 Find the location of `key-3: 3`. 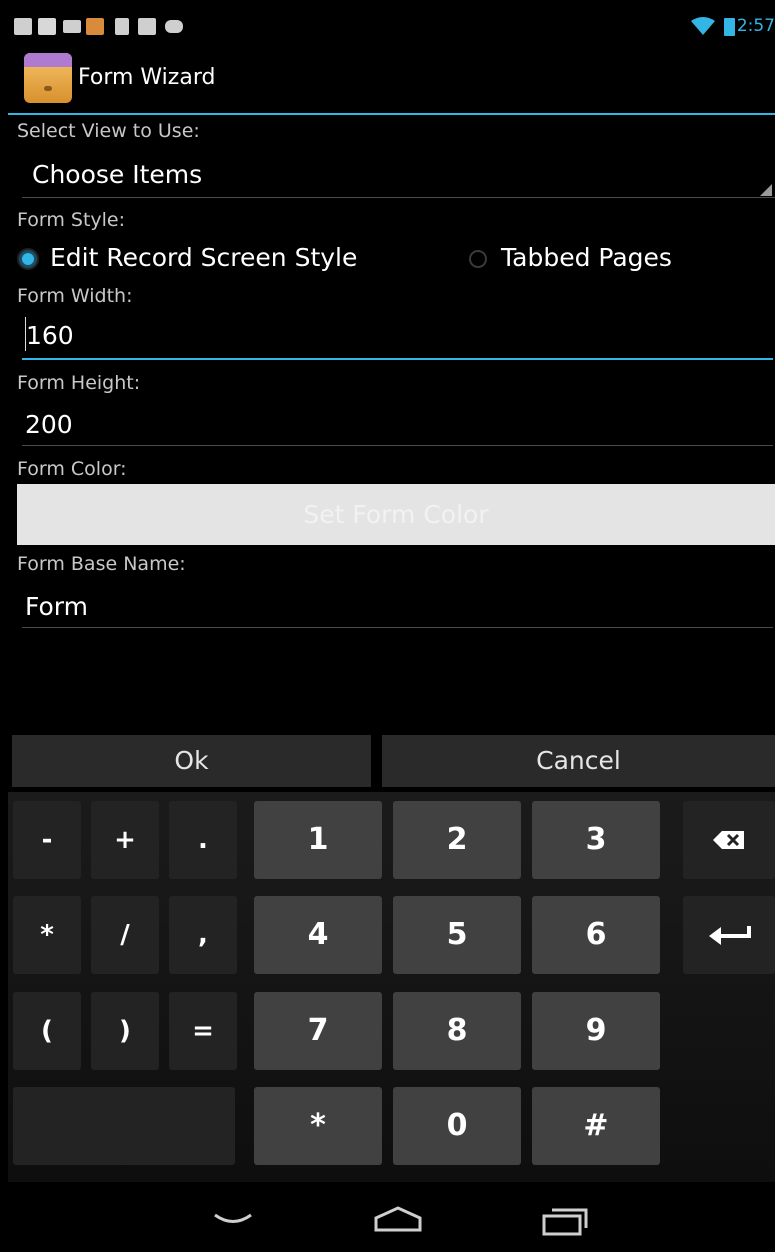

key-3: 3 is located at coordinates (596, 840).